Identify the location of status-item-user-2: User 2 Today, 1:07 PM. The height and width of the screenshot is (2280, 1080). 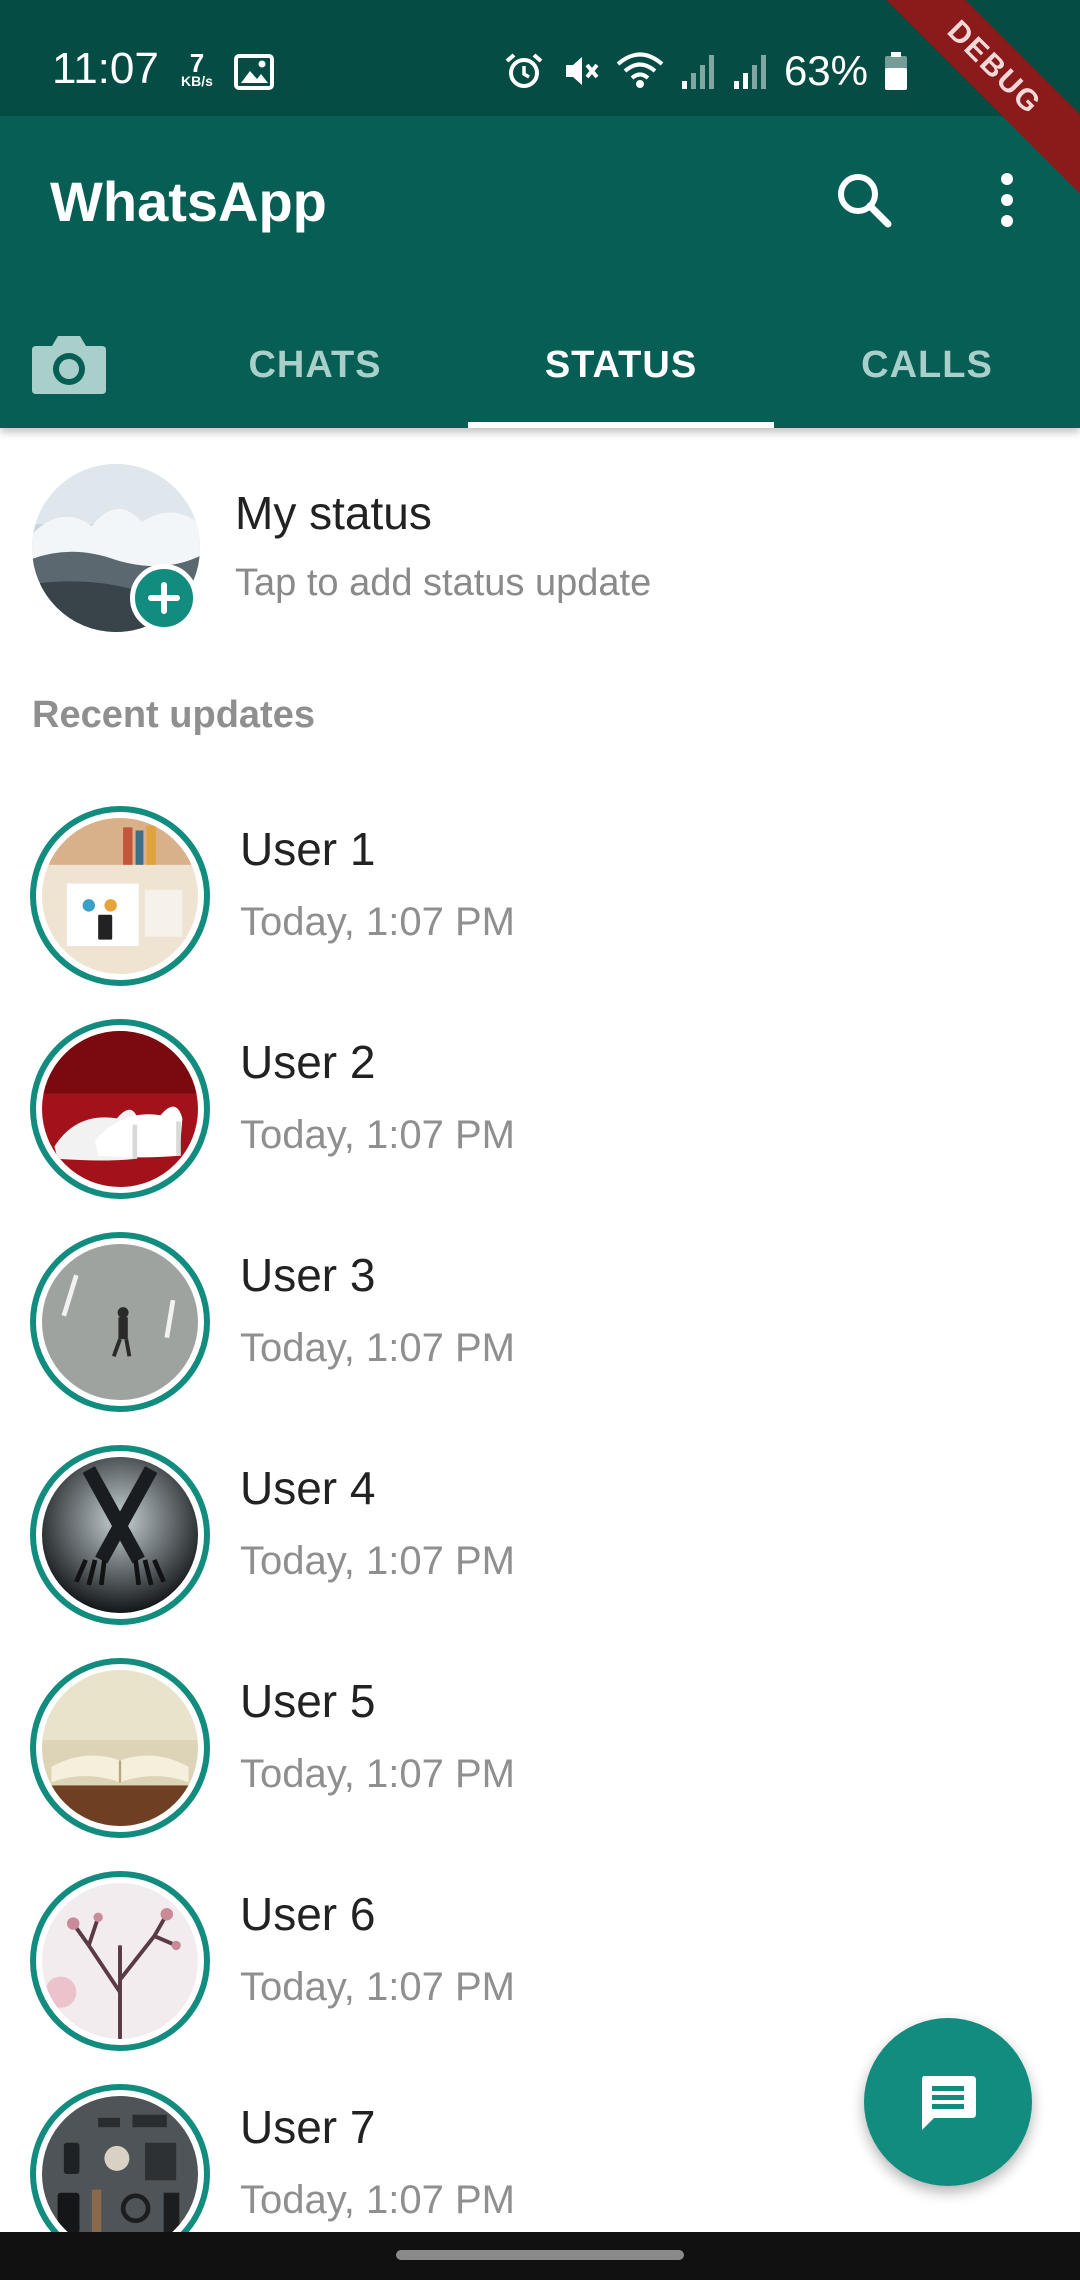
(540, 1119).